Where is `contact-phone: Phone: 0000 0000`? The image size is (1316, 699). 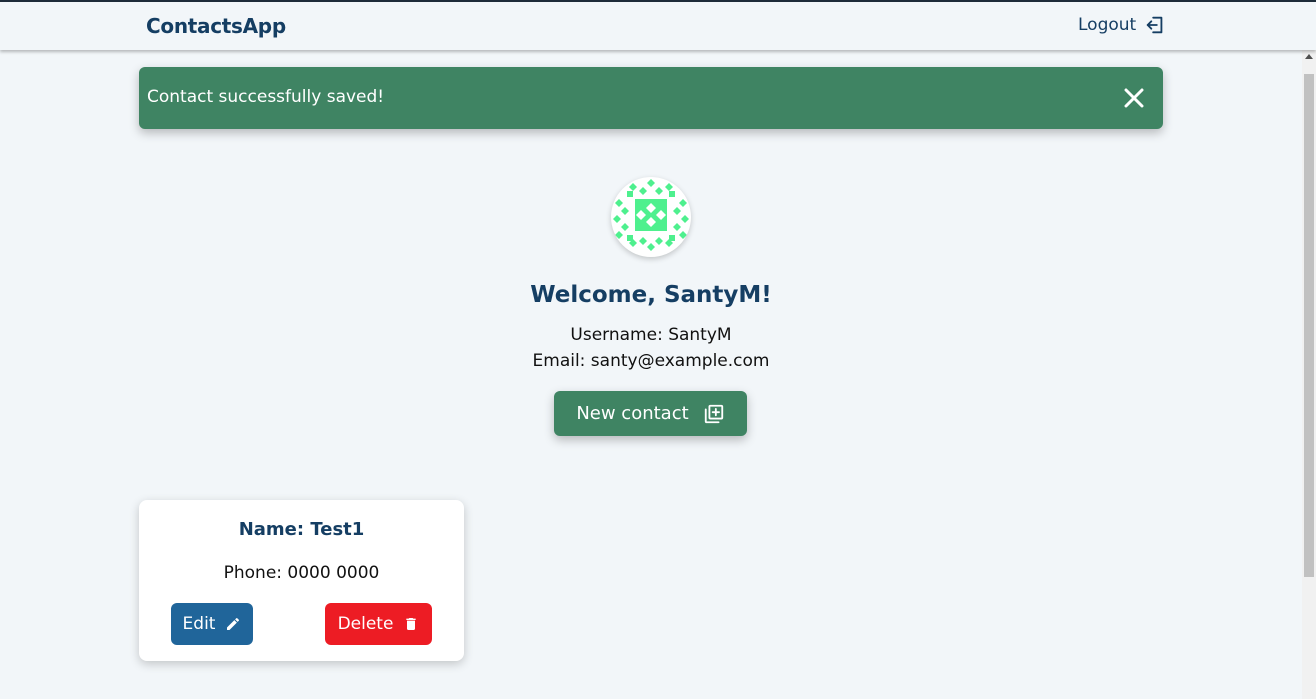 contact-phone: Phone: 0000 0000 is located at coordinates (301, 573).